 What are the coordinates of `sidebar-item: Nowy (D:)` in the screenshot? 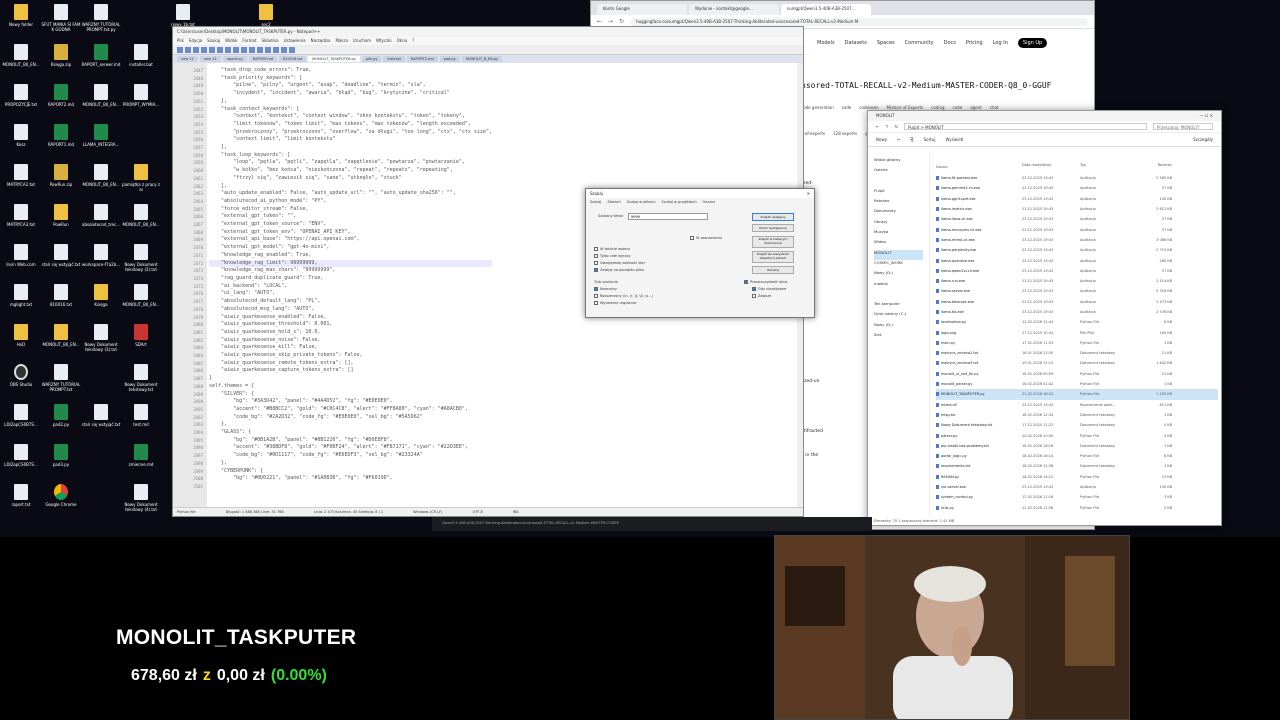 It's located at (898, 327).